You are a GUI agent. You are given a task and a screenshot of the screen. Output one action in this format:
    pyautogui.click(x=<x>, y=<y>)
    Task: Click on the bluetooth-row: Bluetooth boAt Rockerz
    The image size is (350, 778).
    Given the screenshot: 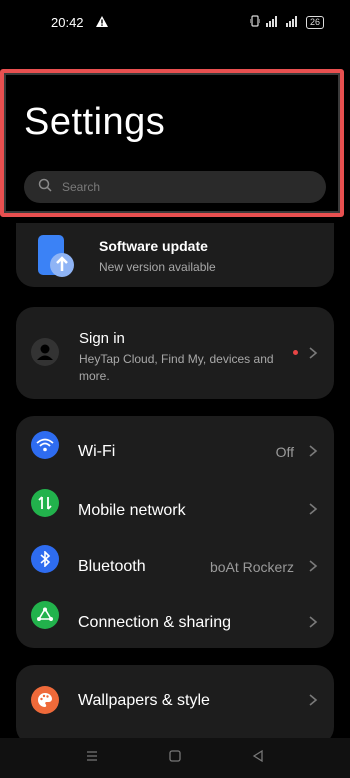 What is the action you would take?
    pyautogui.click(x=175, y=561)
    